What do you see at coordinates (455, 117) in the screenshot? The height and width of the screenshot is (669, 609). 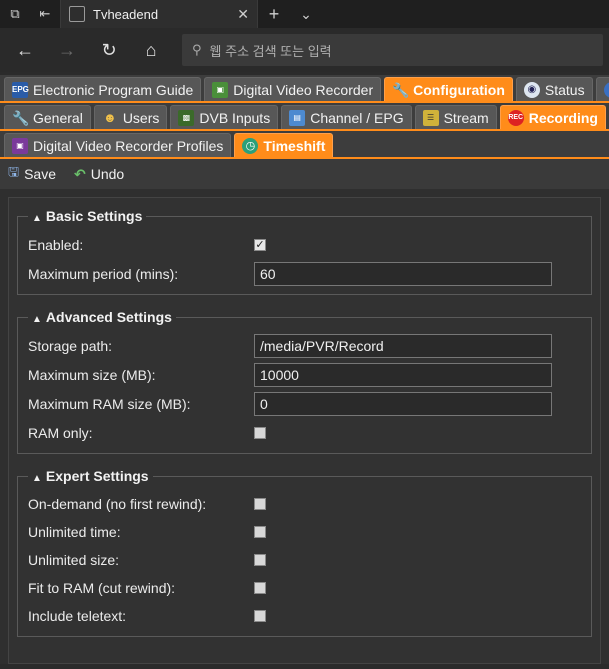 I see `tab-stream: ☰ Stream` at bounding box center [455, 117].